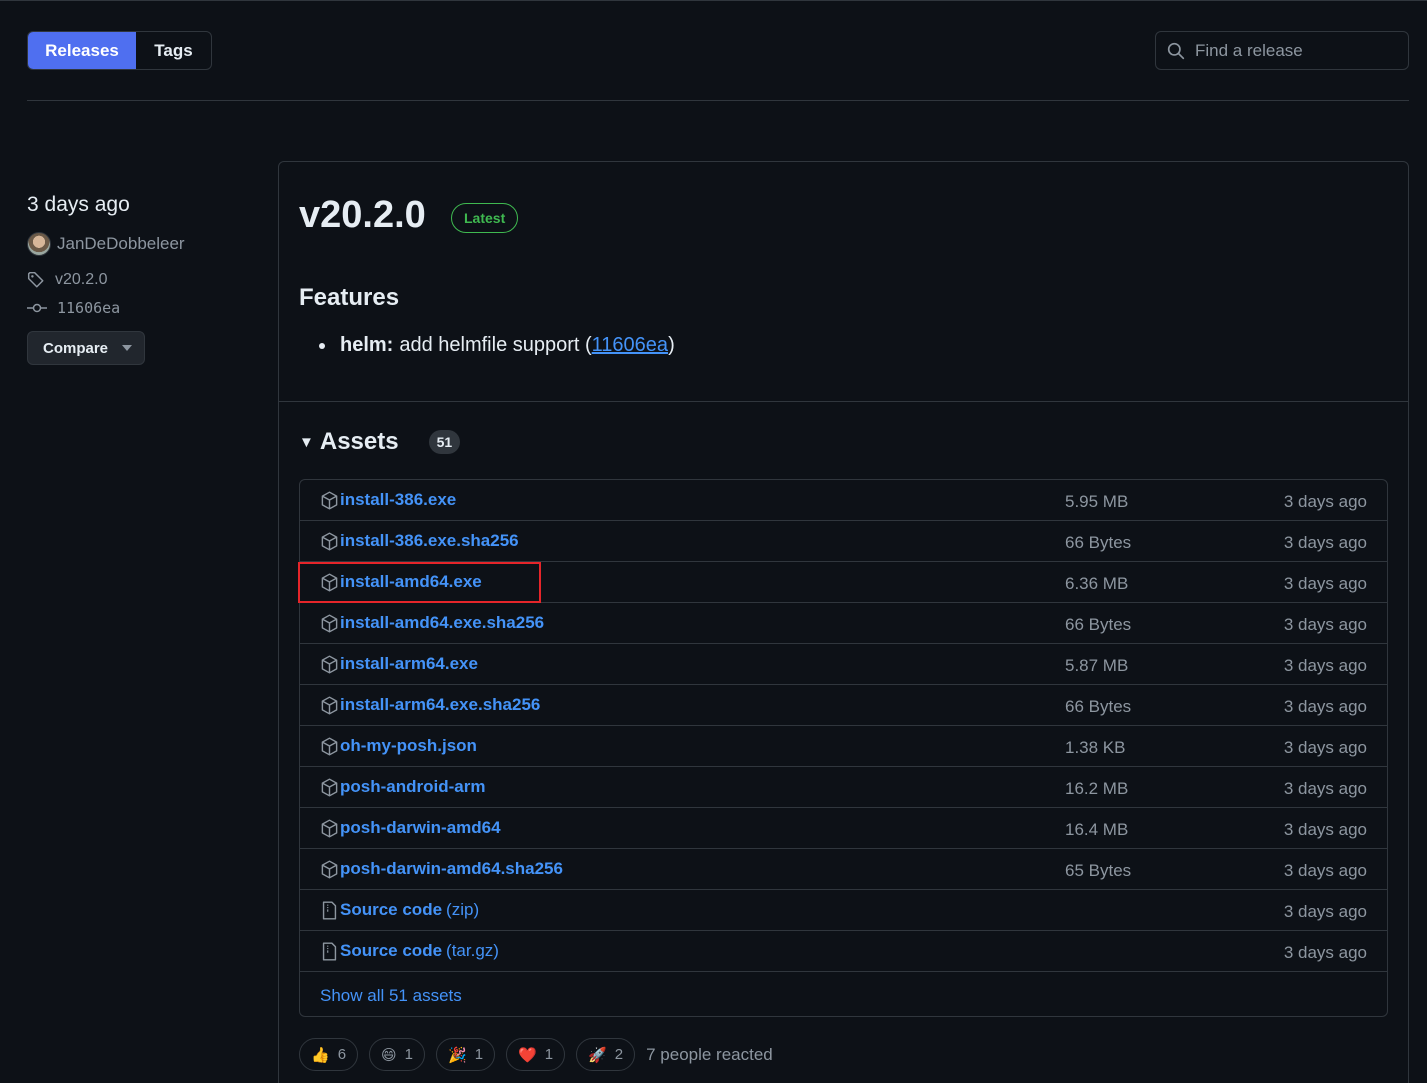 Image resolution: width=1427 pixels, height=1083 pixels. Describe the element at coordinates (391, 951) in the screenshot. I see `source-tar-name: Source code` at that location.